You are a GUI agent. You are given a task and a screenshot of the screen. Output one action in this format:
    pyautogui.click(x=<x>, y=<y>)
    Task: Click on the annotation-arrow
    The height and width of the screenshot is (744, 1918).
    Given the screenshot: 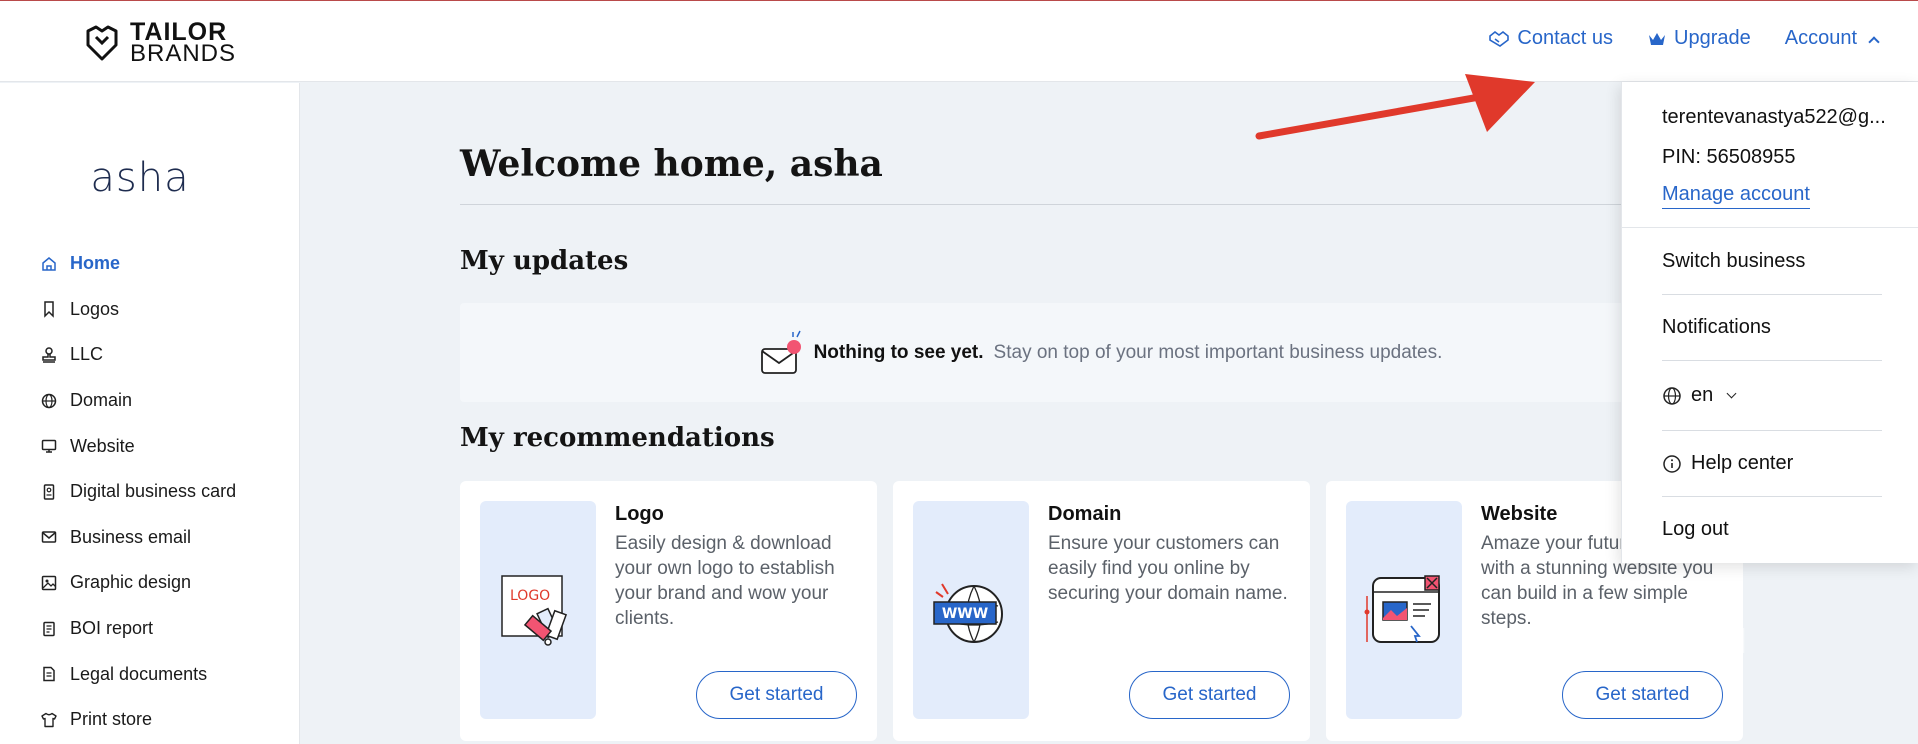 What is the action you would take?
    pyautogui.click(x=1395, y=107)
    